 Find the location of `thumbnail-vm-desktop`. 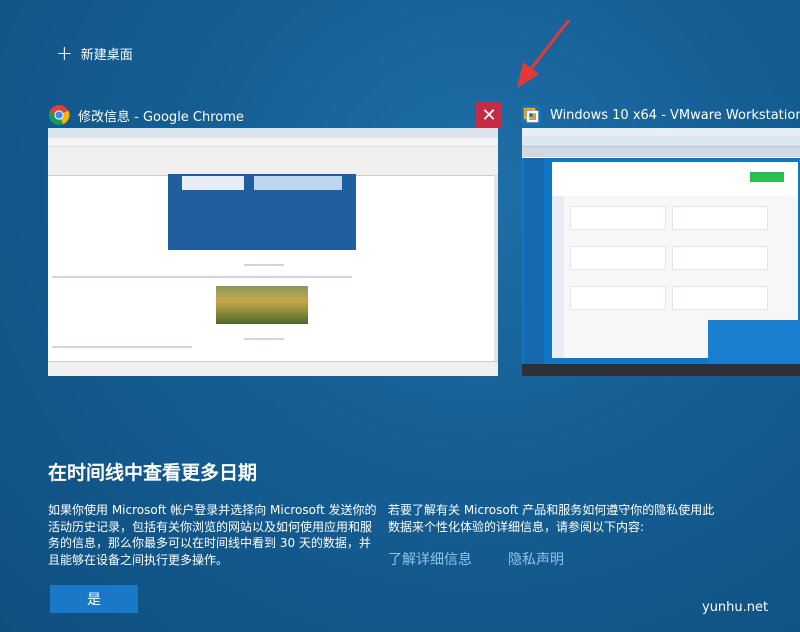

thumbnail-vm-desktop is located at coordinates (661, 261).